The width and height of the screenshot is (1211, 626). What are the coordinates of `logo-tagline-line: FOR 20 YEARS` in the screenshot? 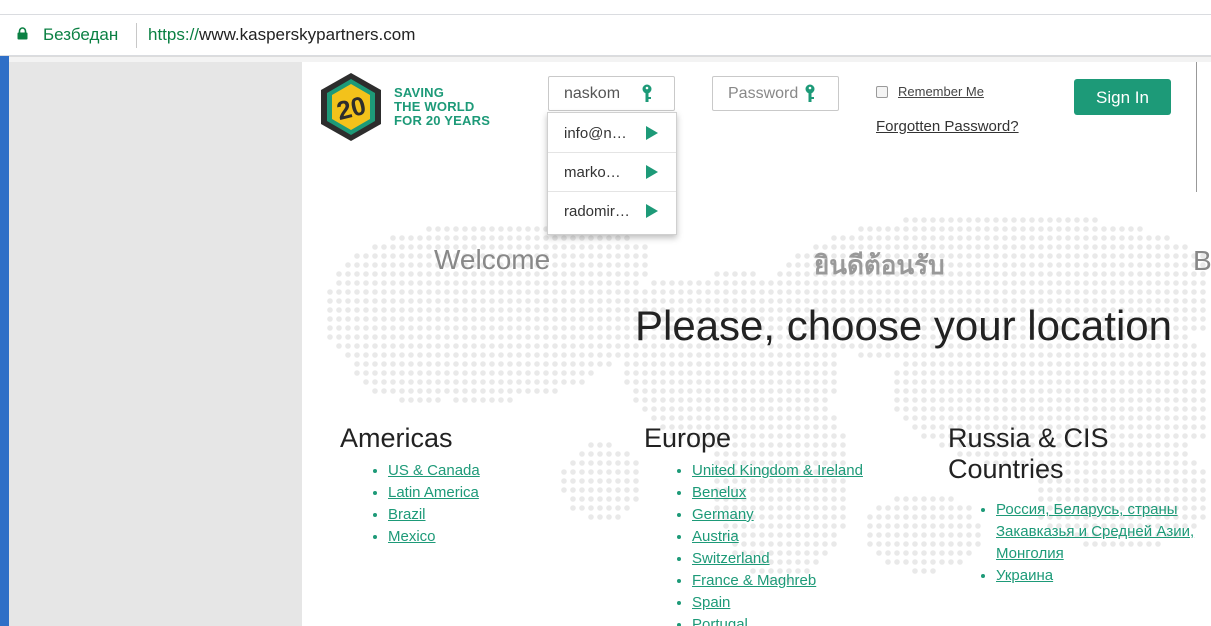 It's located at (442, 120).